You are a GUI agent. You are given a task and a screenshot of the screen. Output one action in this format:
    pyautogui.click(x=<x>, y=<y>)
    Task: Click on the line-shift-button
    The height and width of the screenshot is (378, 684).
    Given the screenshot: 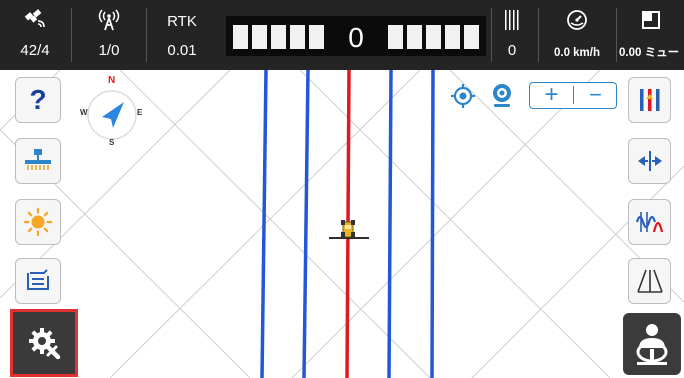 What is the action you would take?
    pyautogui.click(x=649, y=161)
    